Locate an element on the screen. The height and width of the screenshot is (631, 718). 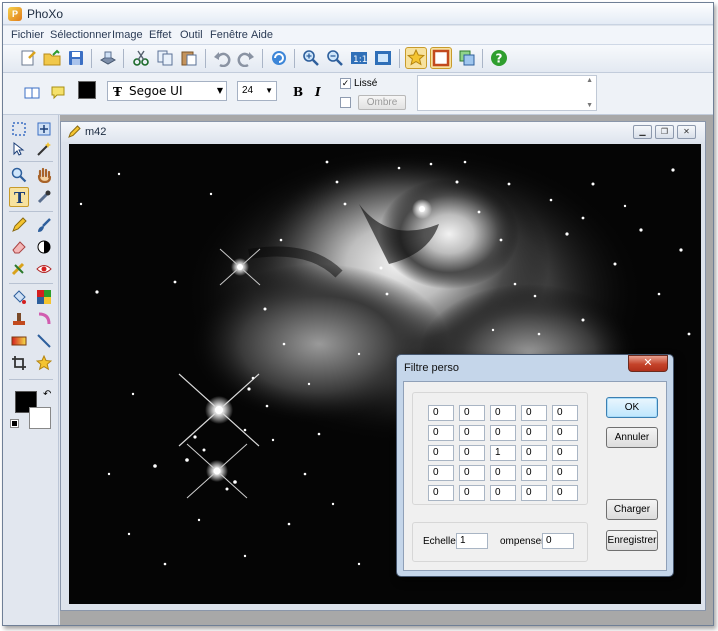
menu-fichier: Fichier is located at coordinates (27, 35).